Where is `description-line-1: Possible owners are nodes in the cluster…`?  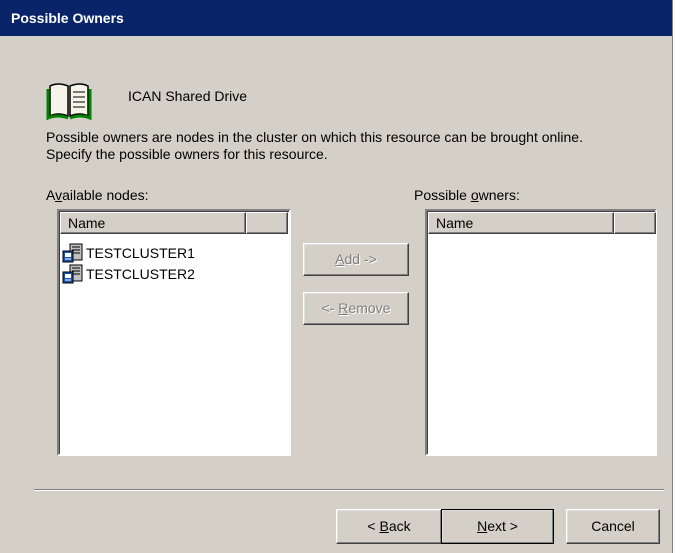 description-line-1: Possible owners are nodes in the cluster… is located at coordinates (314, 137).